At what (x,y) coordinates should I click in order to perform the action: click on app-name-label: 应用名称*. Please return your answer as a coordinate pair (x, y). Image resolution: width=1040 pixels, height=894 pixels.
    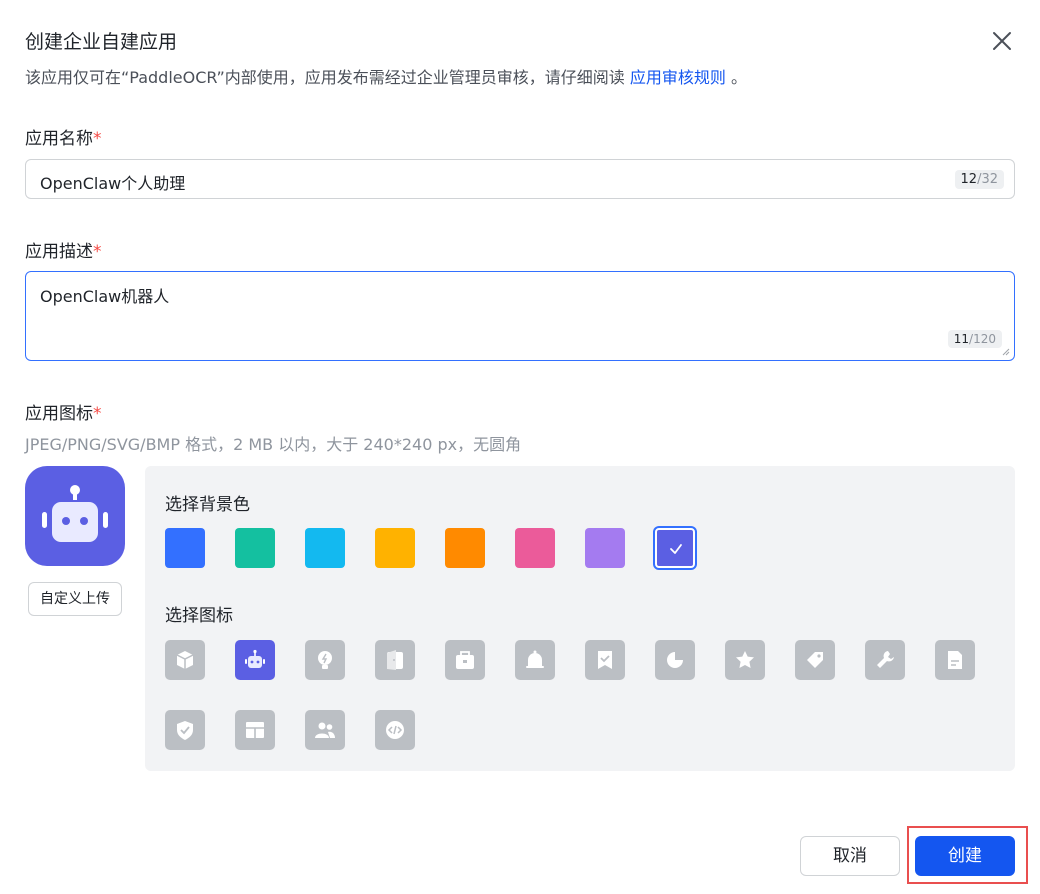
    Looking at the image, I should click on (63, 139).